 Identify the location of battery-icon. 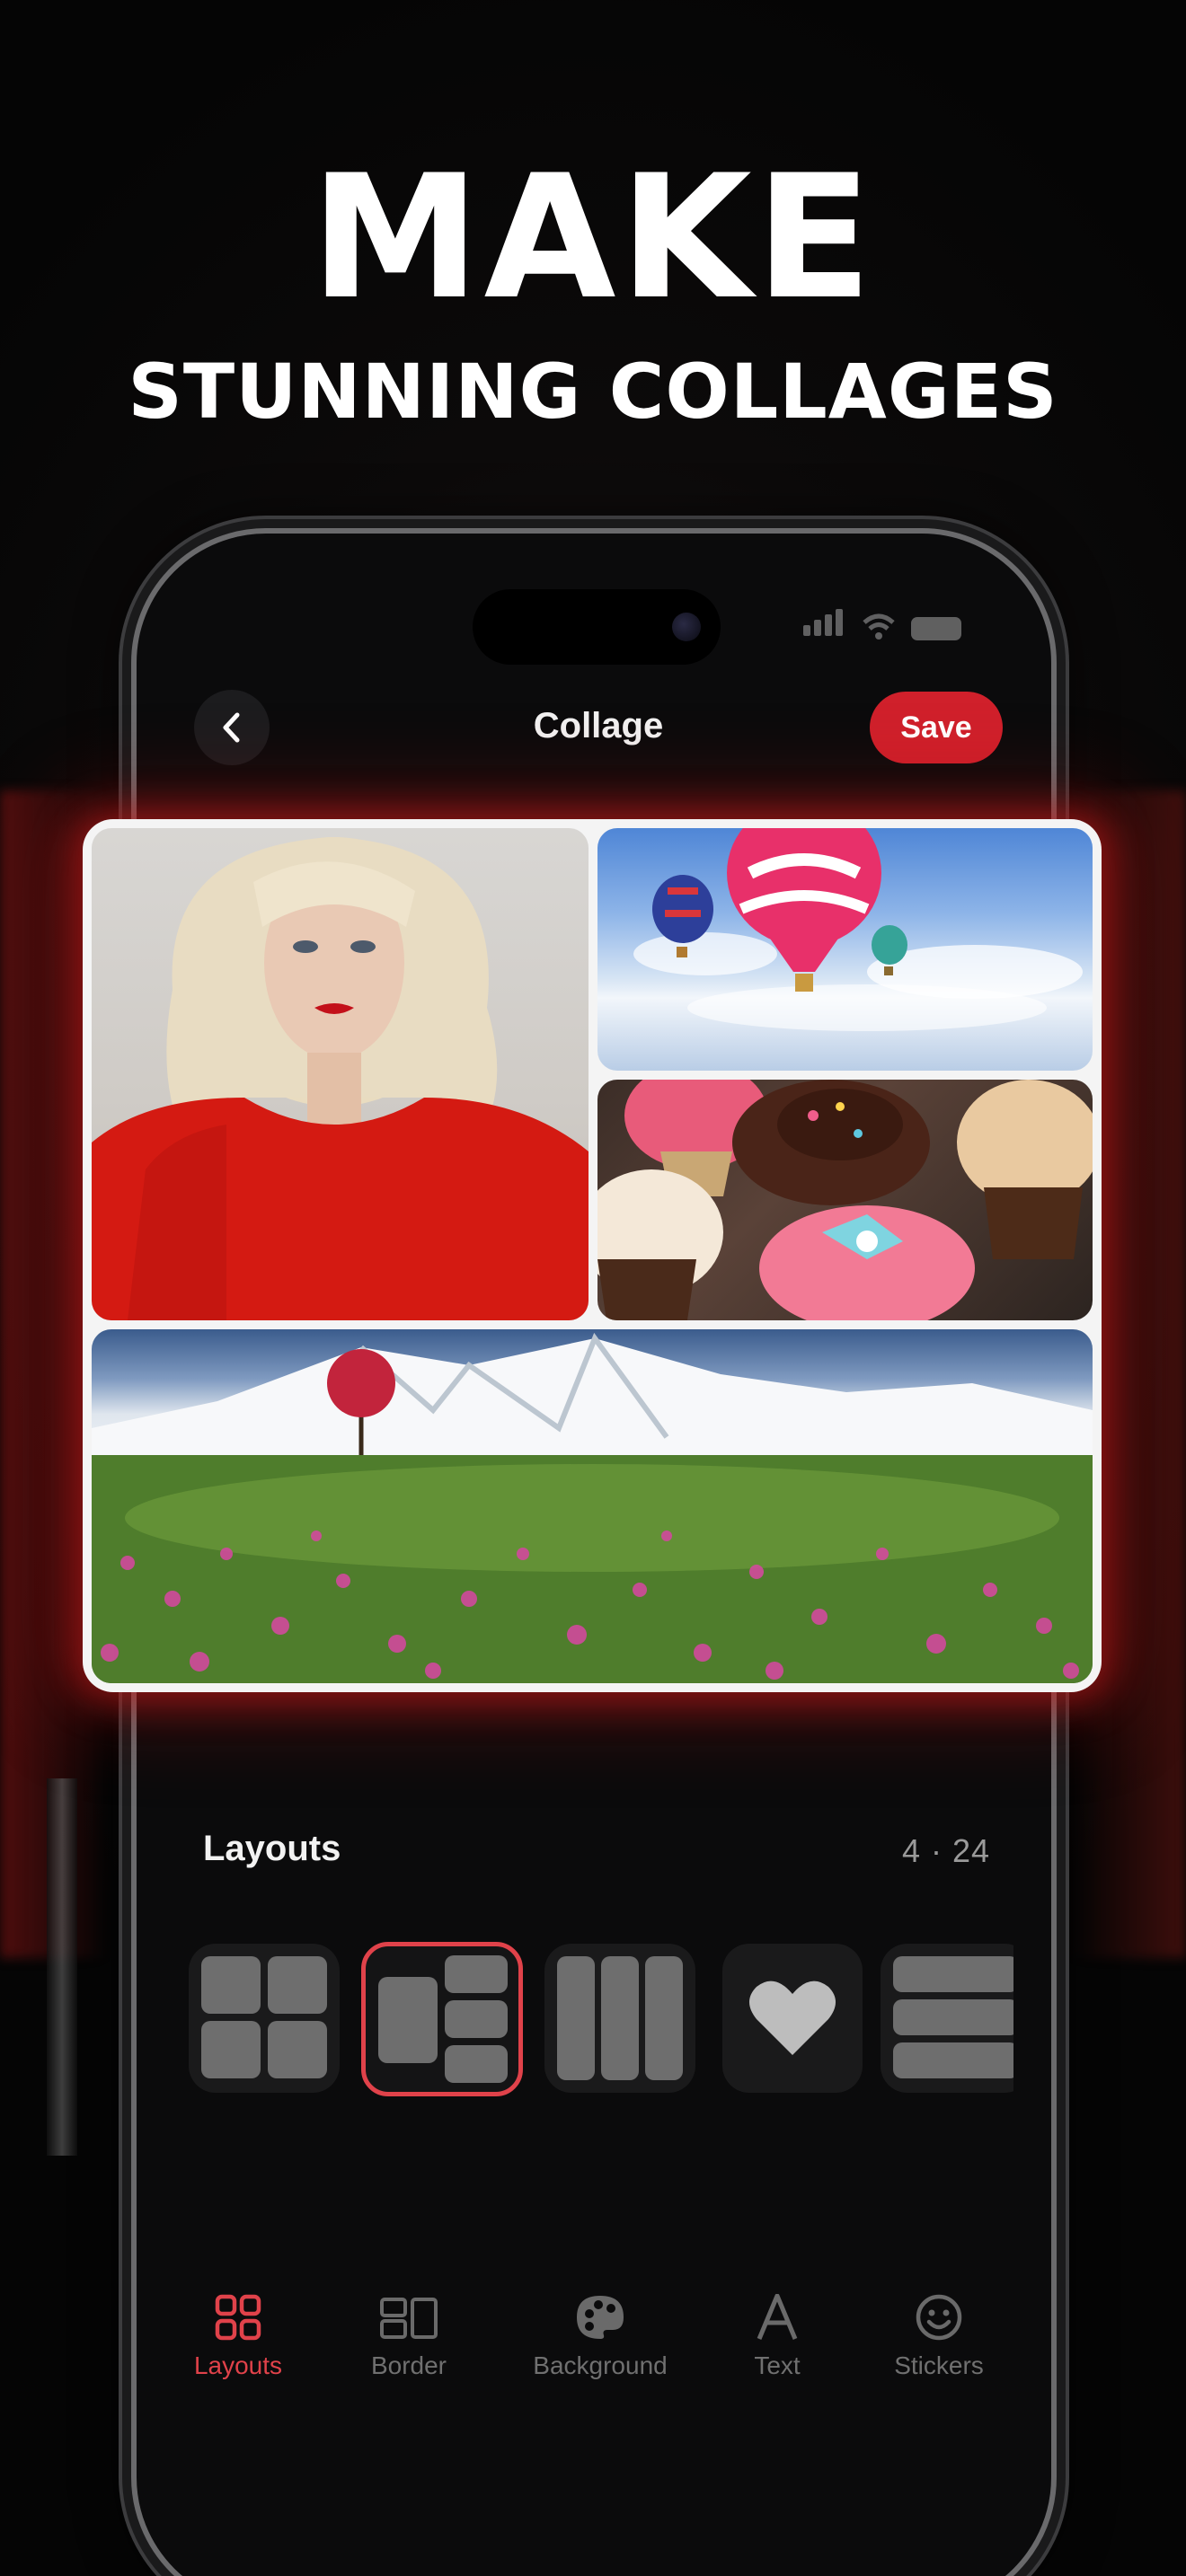
(936, 628).